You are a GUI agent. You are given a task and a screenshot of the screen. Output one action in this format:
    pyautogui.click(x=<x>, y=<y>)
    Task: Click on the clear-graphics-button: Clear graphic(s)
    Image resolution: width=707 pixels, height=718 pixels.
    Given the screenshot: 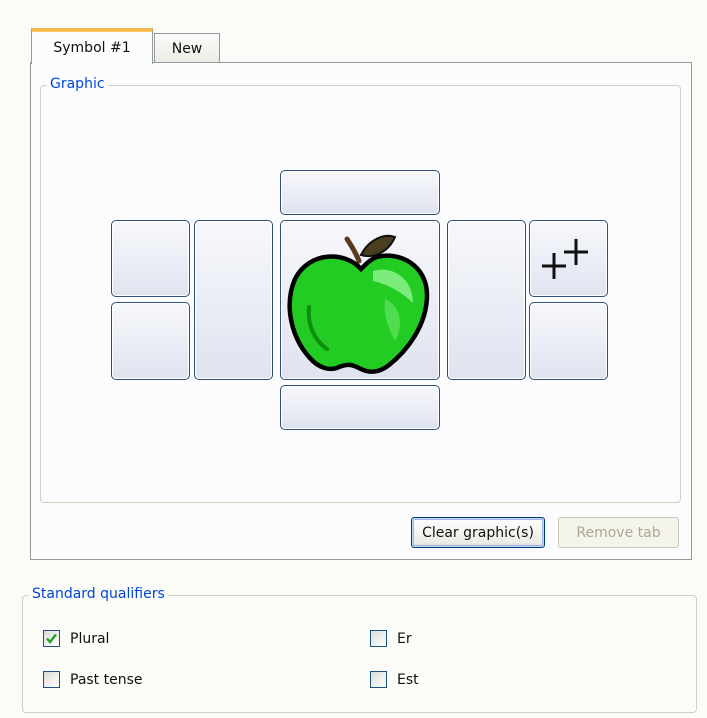 What is the action you would take?
    pyautogui.click(x=478, y=532)
    